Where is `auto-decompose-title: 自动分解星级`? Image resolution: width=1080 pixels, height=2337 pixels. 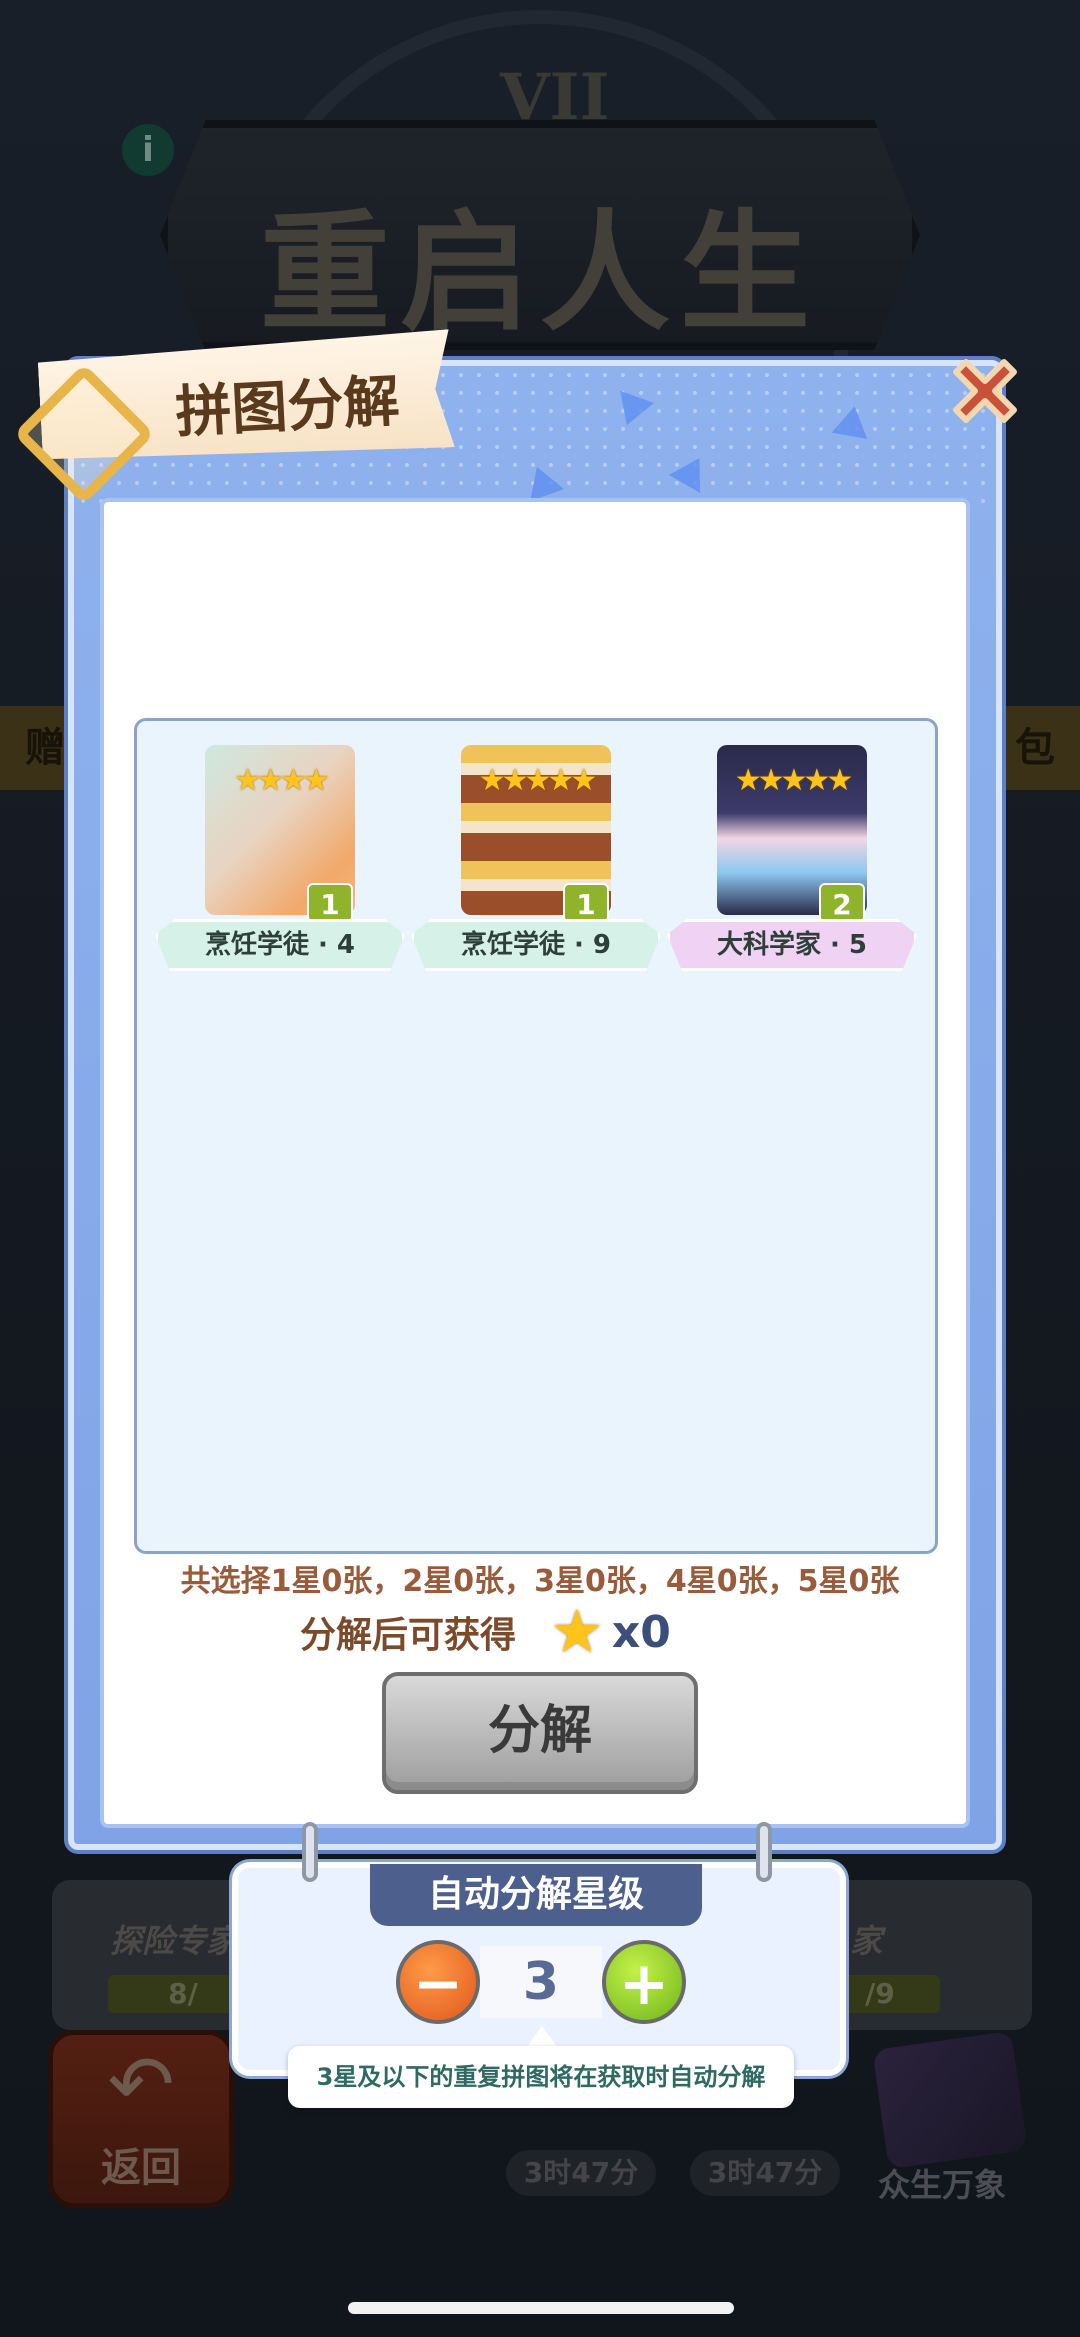 auto-decompose-title: 自动分解星级 is located at coordinates (536, 1895).